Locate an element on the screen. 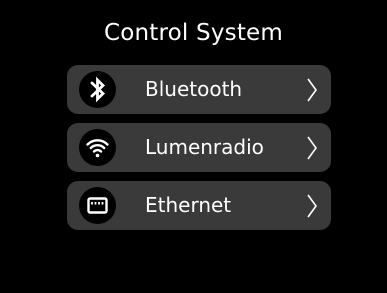 This screenshot has height=293, width=387. menu-item-label: Bluetooth is located at coordinates (194, 89).